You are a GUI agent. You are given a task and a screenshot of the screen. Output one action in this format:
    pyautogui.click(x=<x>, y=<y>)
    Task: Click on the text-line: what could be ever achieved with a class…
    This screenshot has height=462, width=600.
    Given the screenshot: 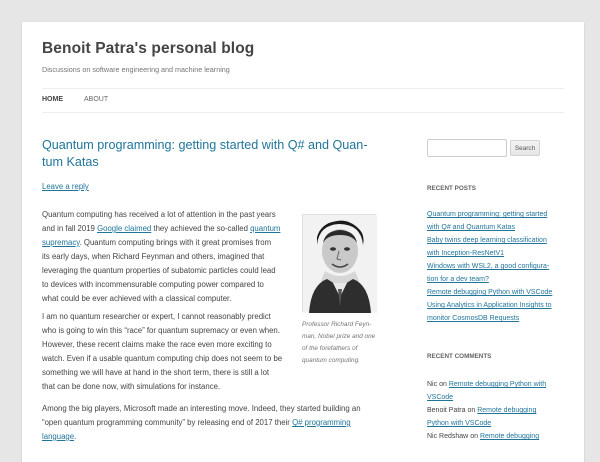 What is the action you would take?
    pyautogui.click(x=137, y=298)
    